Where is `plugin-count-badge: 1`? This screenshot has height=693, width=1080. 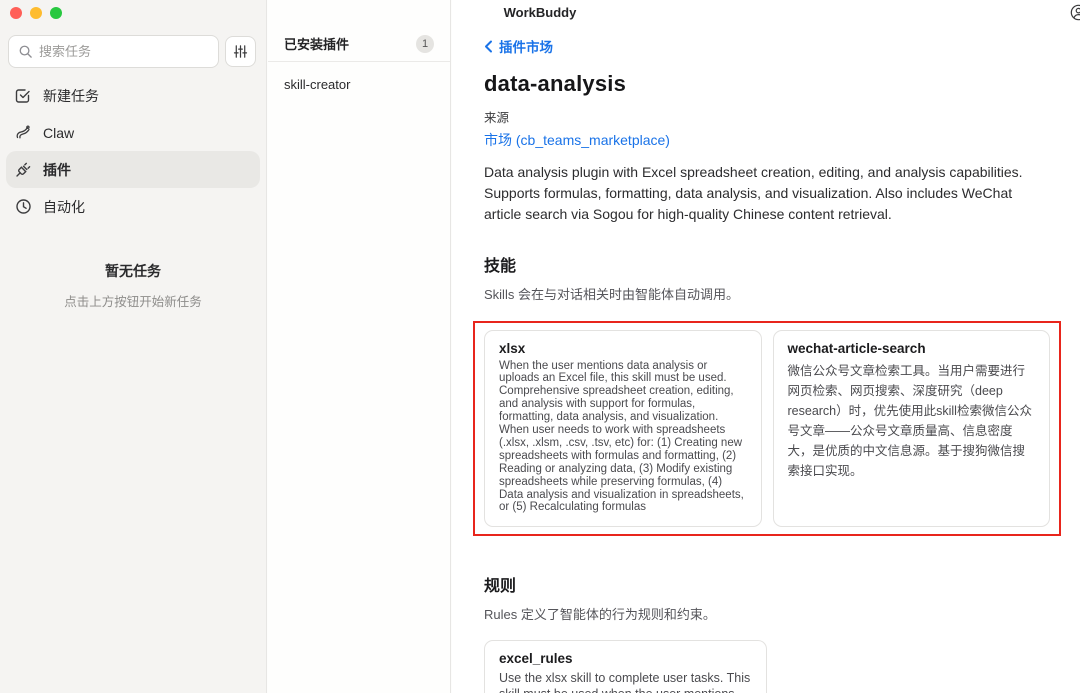 plugin-count-badge: 1 is located at coordinates (425, 43).